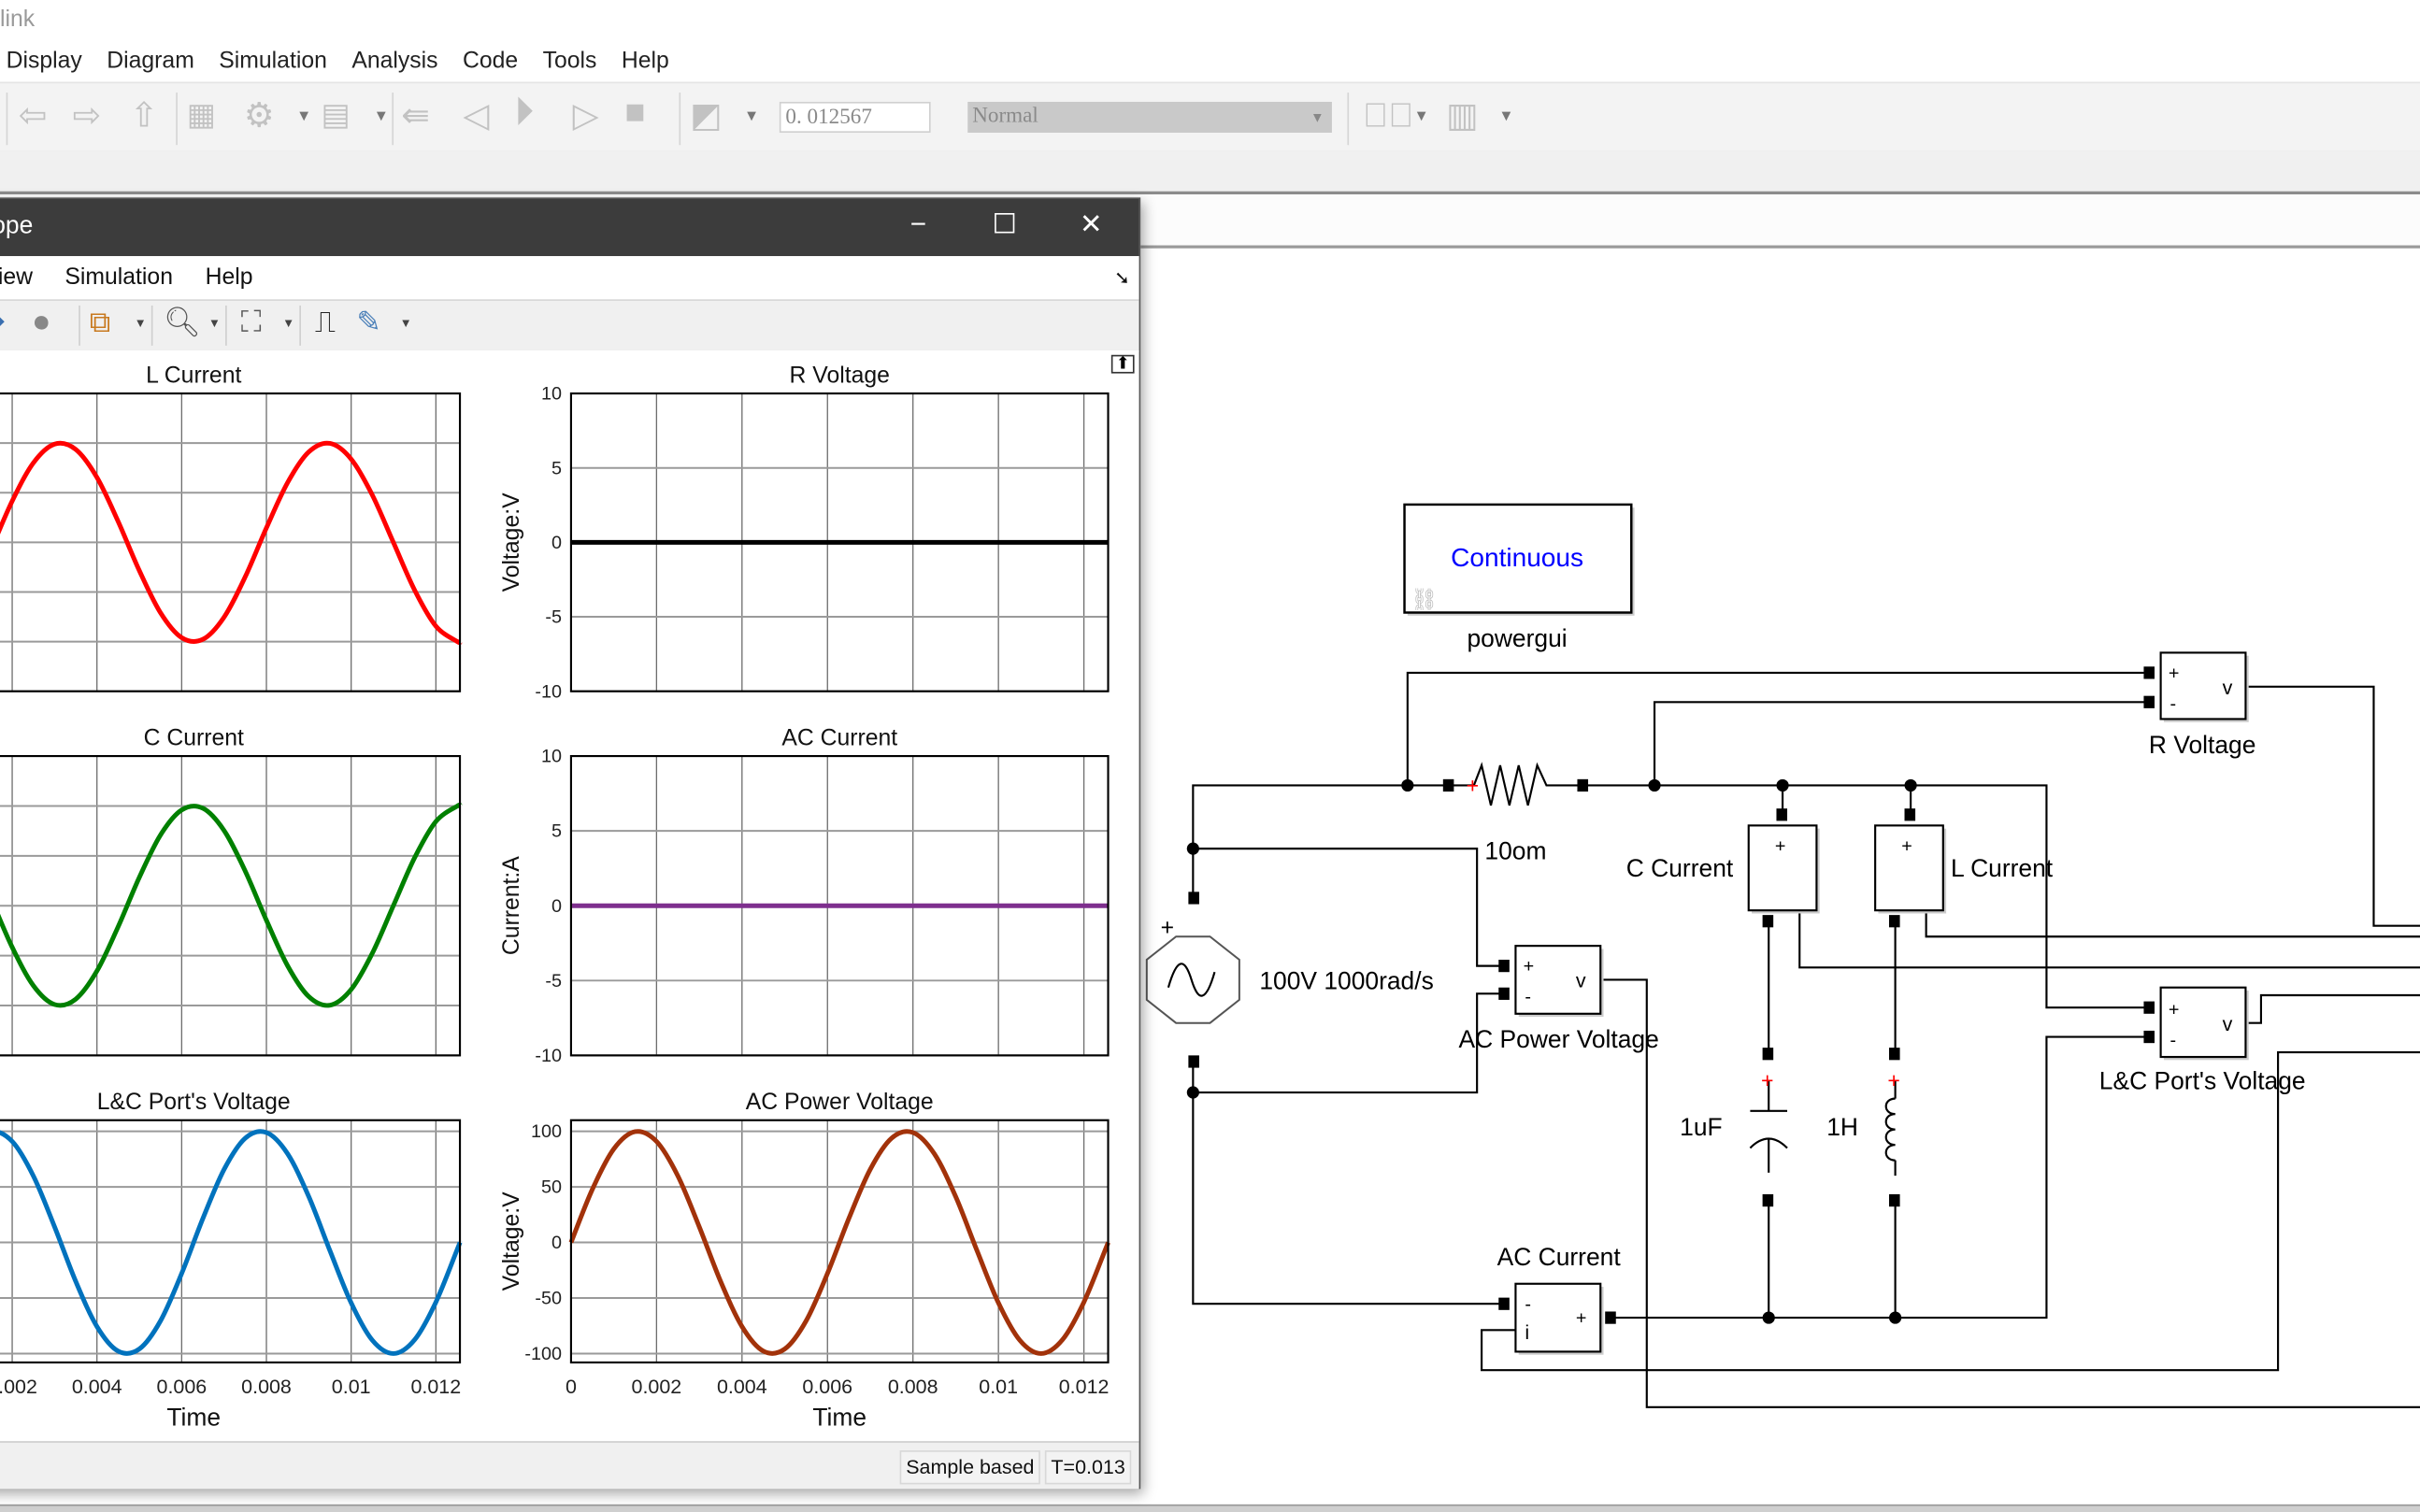 This screenshot has width=2420, height=1512. I want to click on y-tick-label: 100, so click(546, 1131).